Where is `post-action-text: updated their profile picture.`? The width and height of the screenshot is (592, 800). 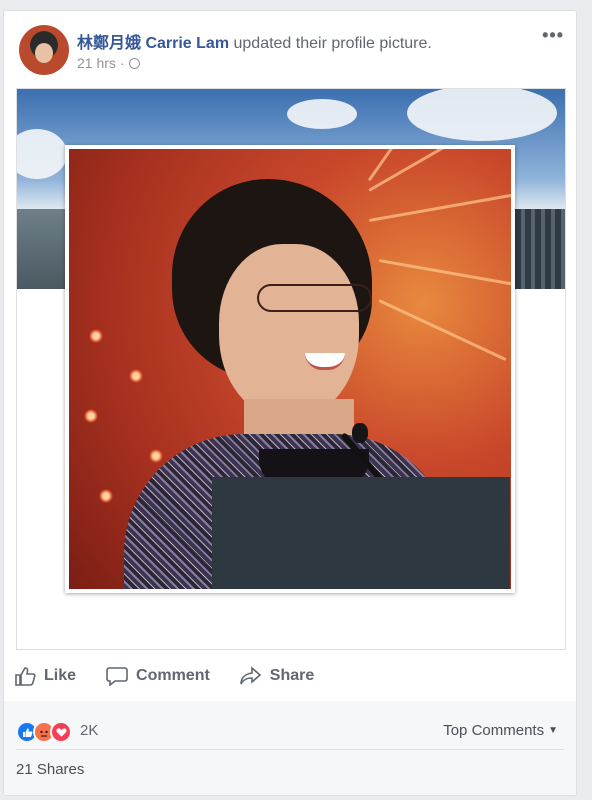
post-action-text: updated their profile picture. is located at coordinates (330, 43).